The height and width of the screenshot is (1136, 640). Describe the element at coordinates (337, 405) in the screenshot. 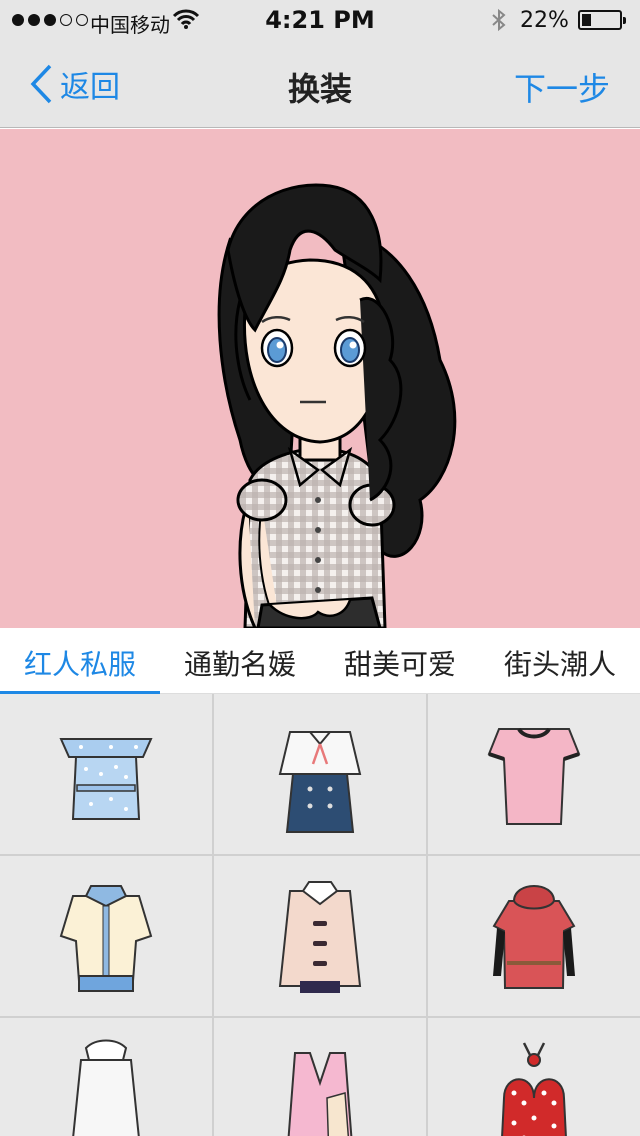

I see `avatar-character` at that location.